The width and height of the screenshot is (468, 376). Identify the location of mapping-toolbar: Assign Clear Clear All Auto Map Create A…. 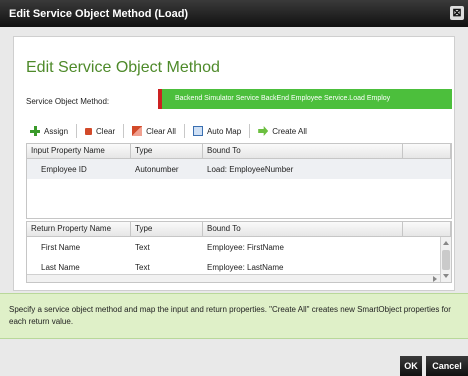
(239, 131).